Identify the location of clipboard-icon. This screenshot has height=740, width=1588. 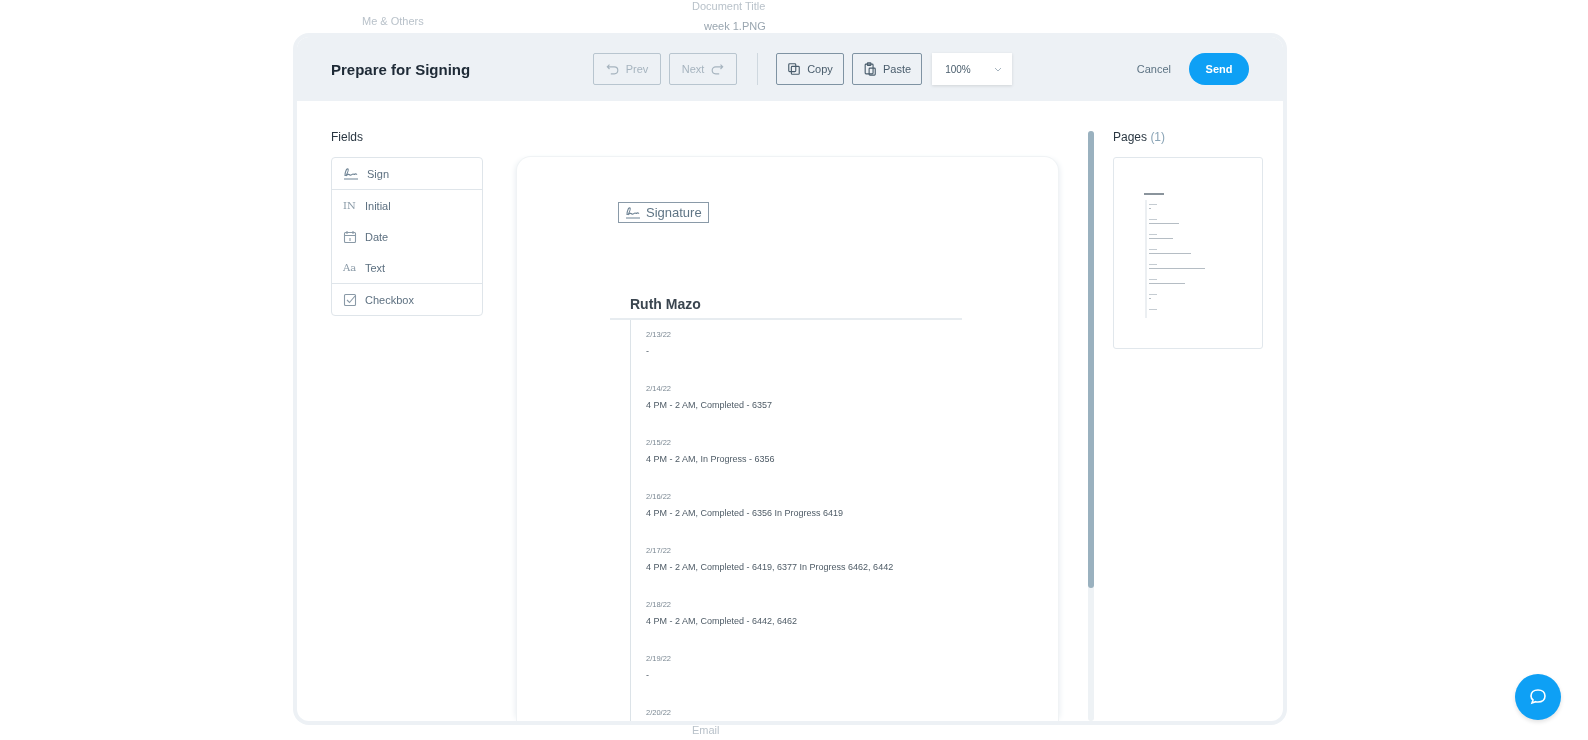
(870, 69).